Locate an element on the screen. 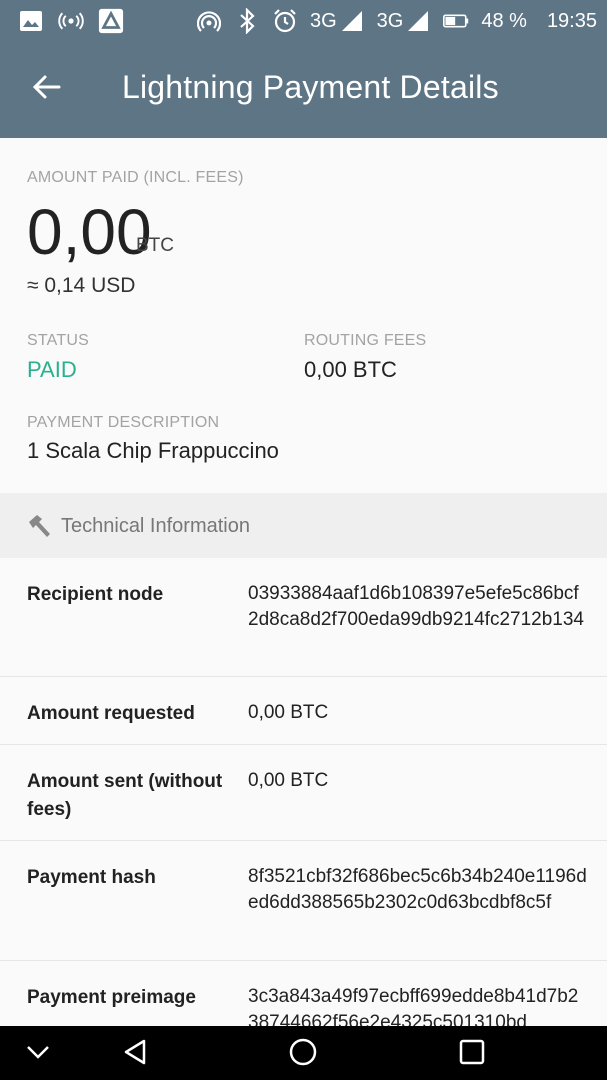  circle-home-icon is located at coordinates (303, 1054).